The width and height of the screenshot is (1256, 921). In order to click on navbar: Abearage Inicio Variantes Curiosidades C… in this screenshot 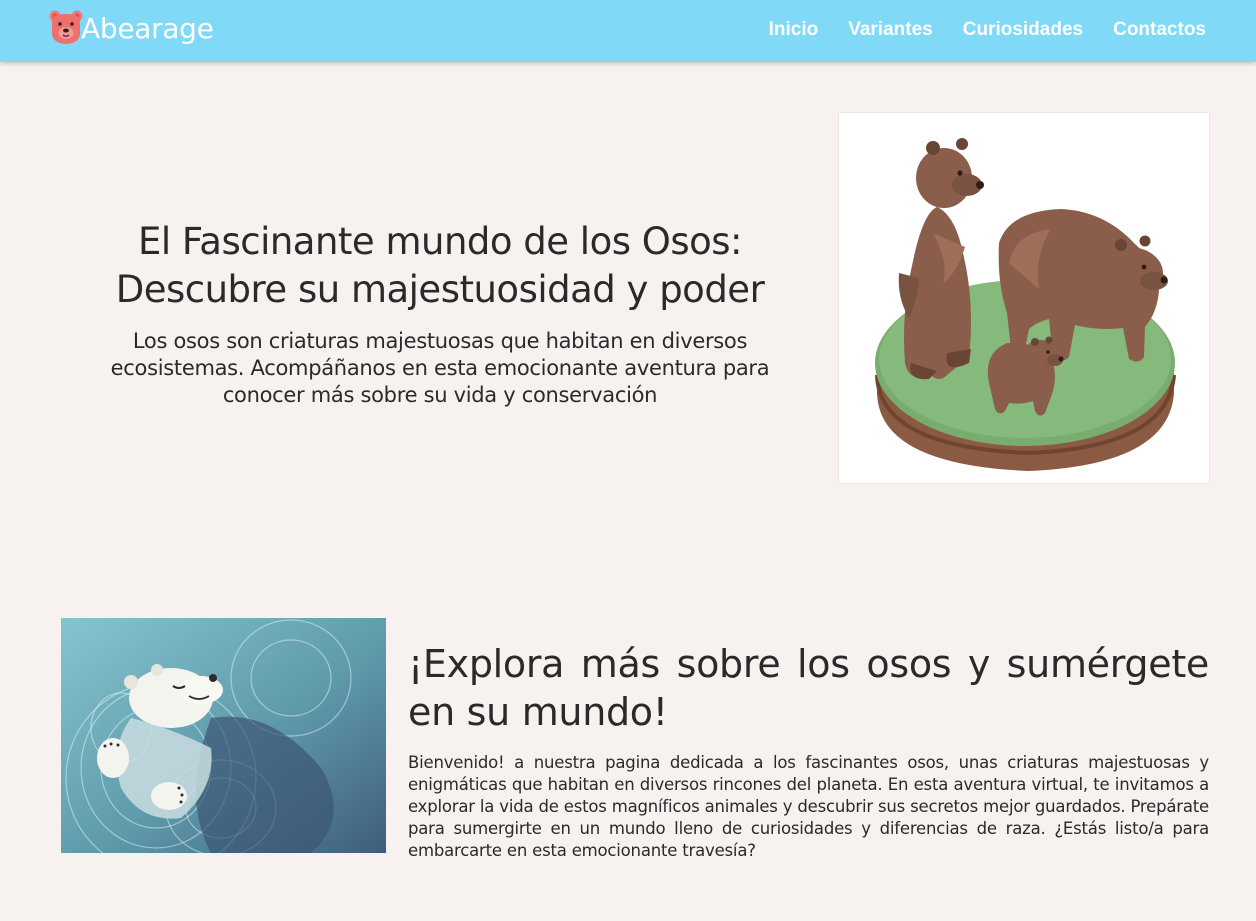, I will do `click(628, 31)`.